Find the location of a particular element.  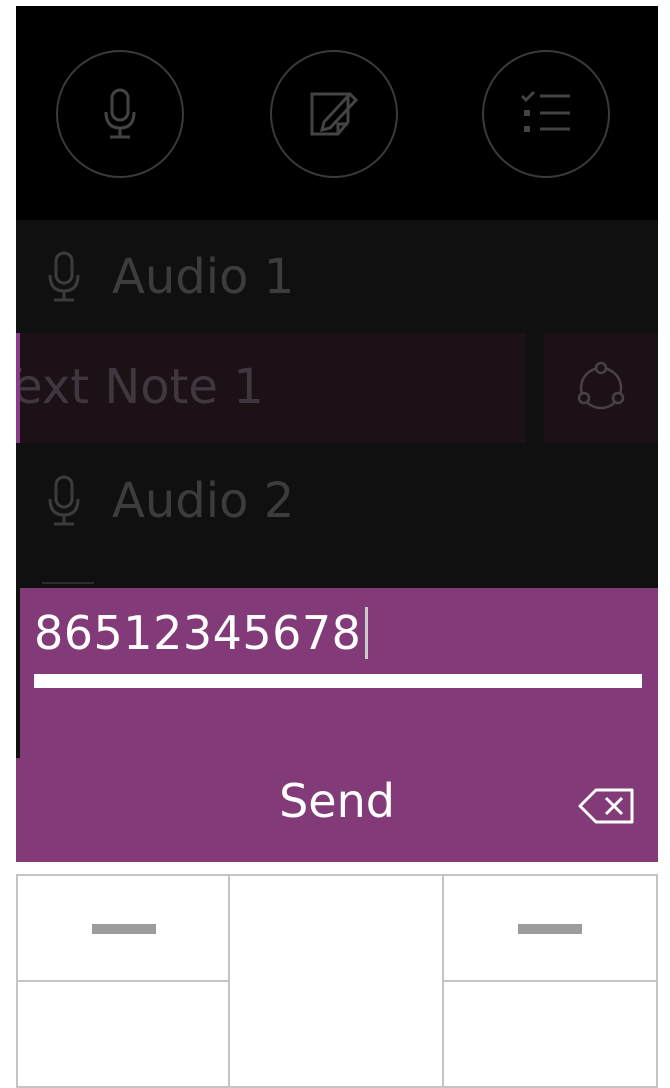

divider is located at coordinates (18, 673).